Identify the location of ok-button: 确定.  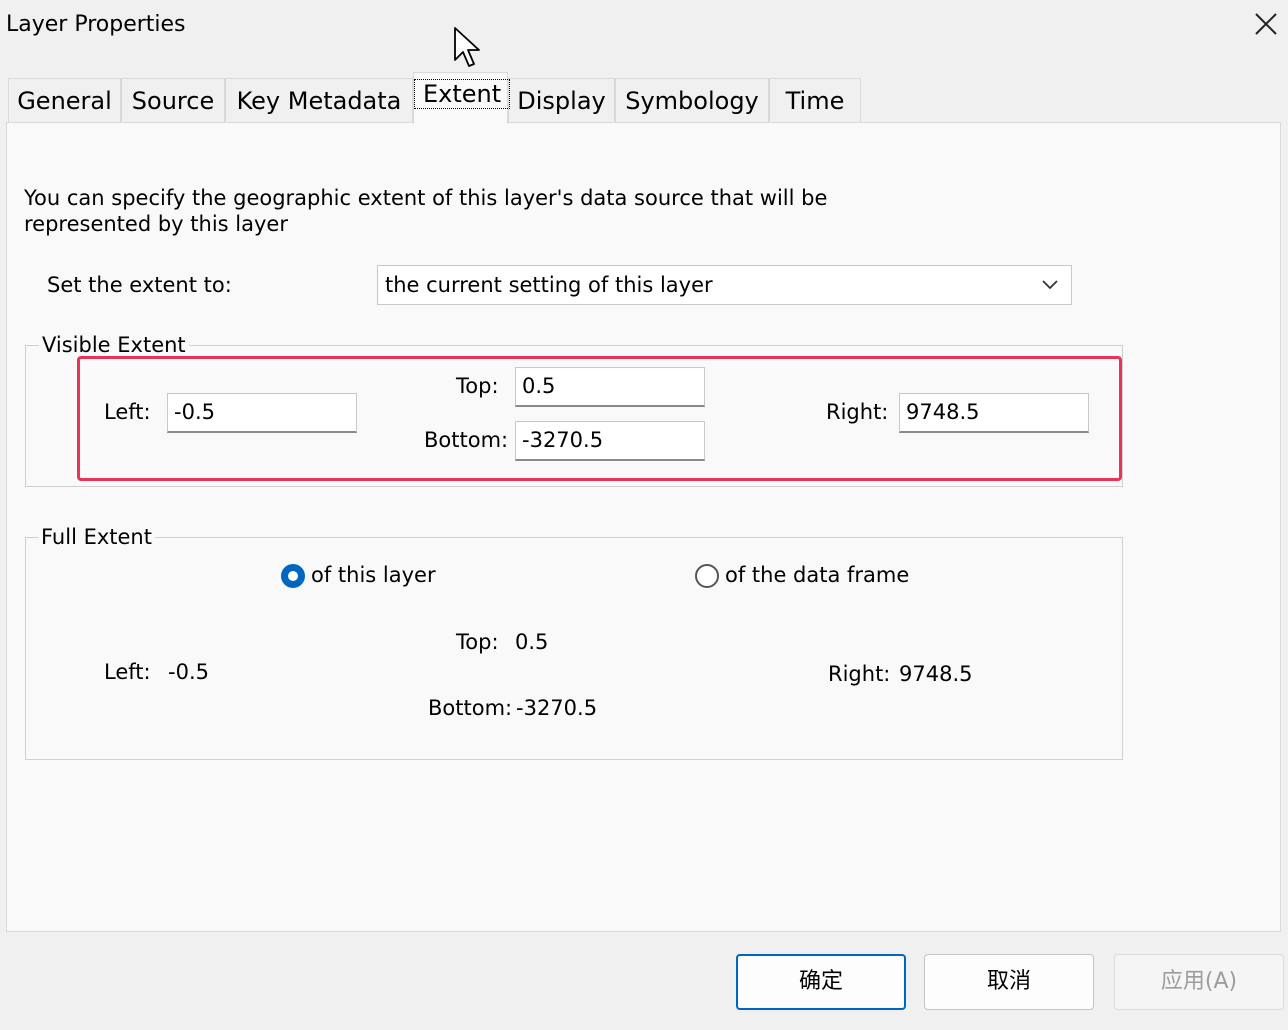
(821, 982).